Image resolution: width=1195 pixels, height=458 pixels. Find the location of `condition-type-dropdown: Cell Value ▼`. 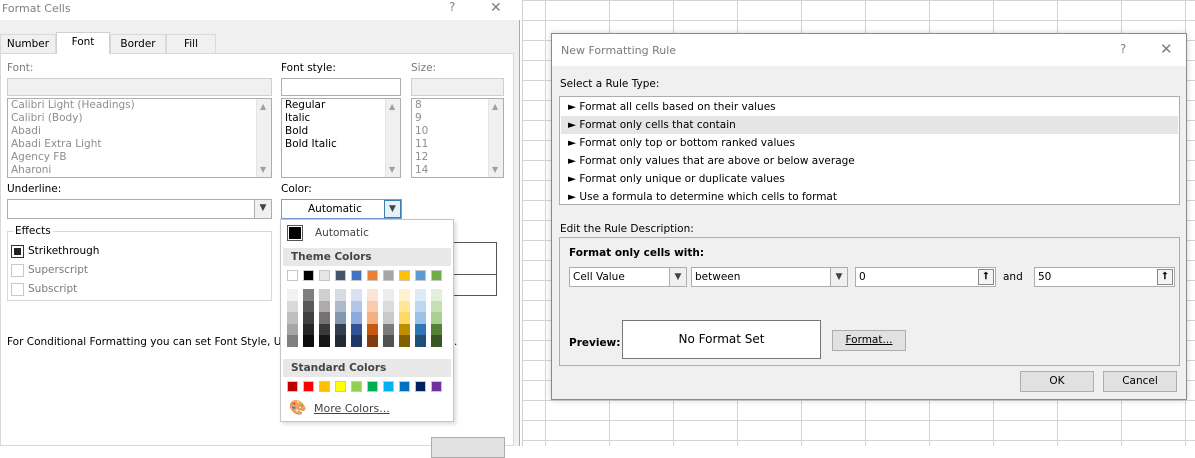

condition-type-dropdown: Cell Value ▼ is located at coordinates (628, 277).